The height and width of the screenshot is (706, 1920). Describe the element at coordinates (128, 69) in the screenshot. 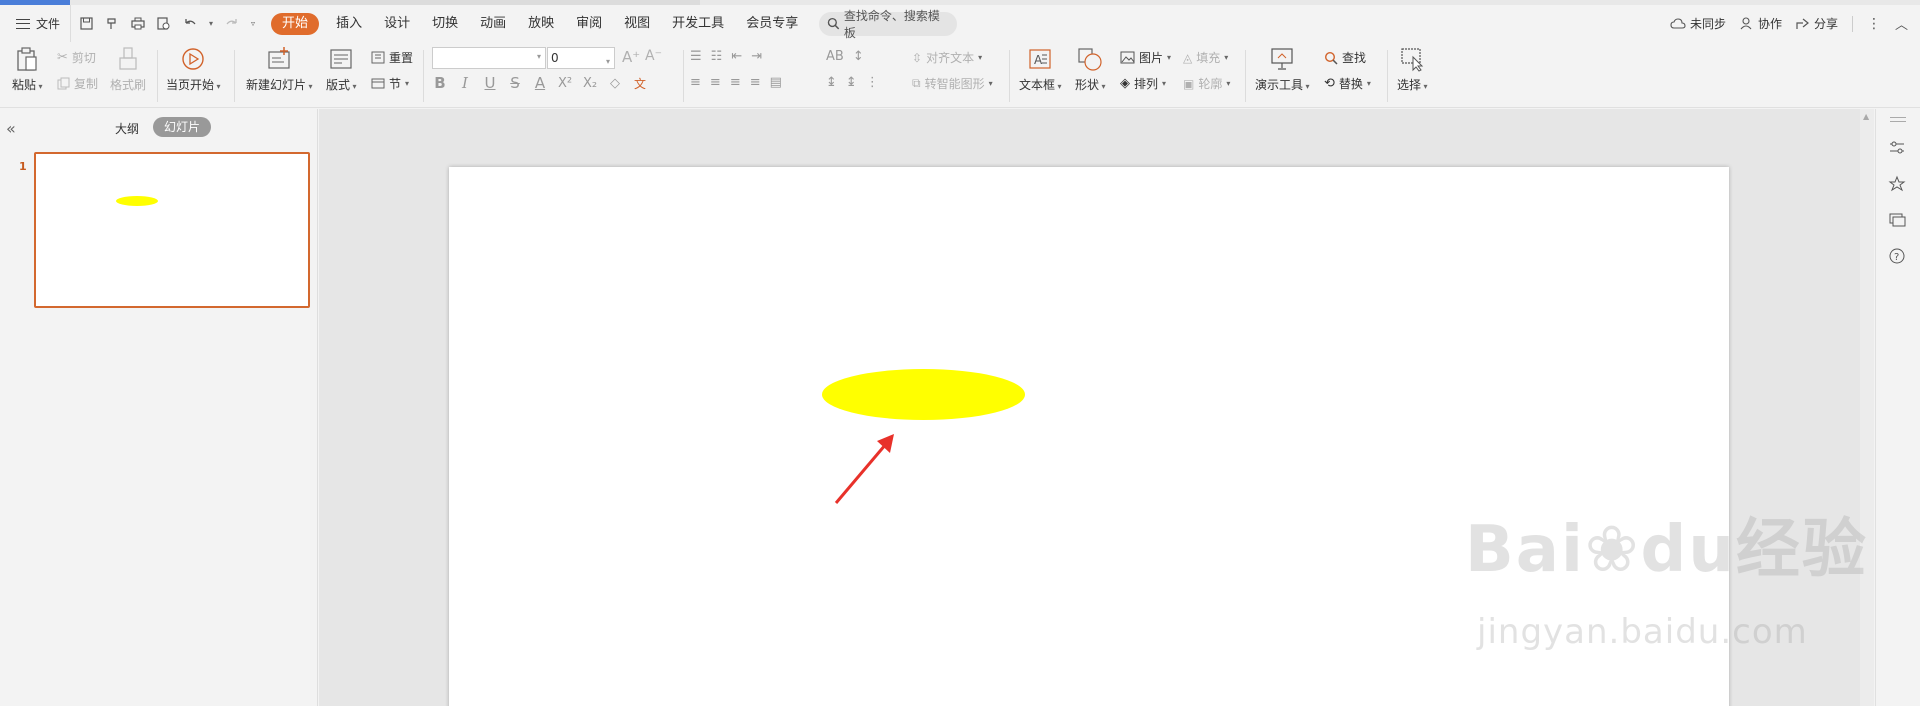

I see `format-painter-button: 格式刷` at that location.